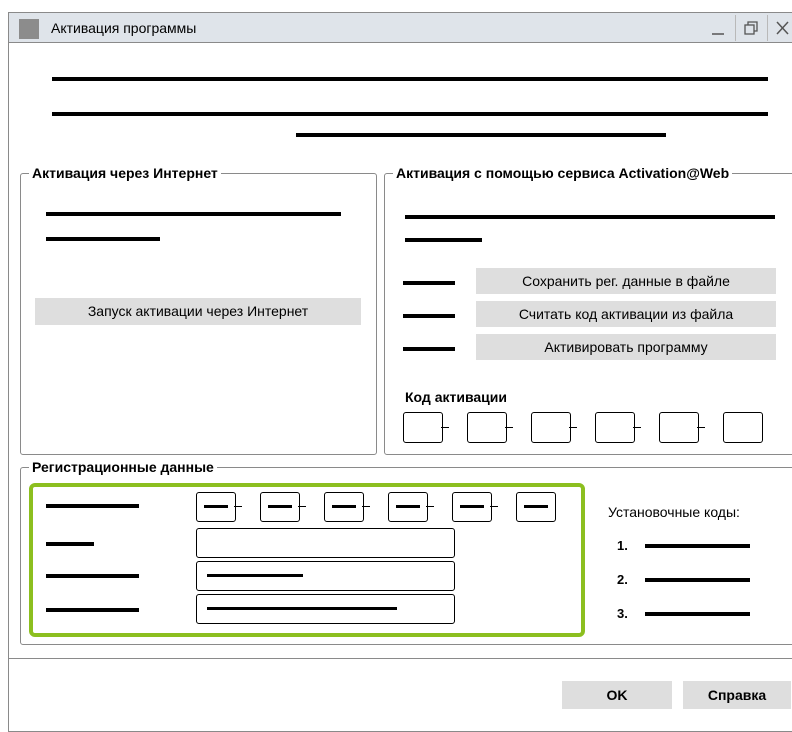  Describe the element at coordinates (779, 28) in the screenshot. I see `close-icon` at that location.